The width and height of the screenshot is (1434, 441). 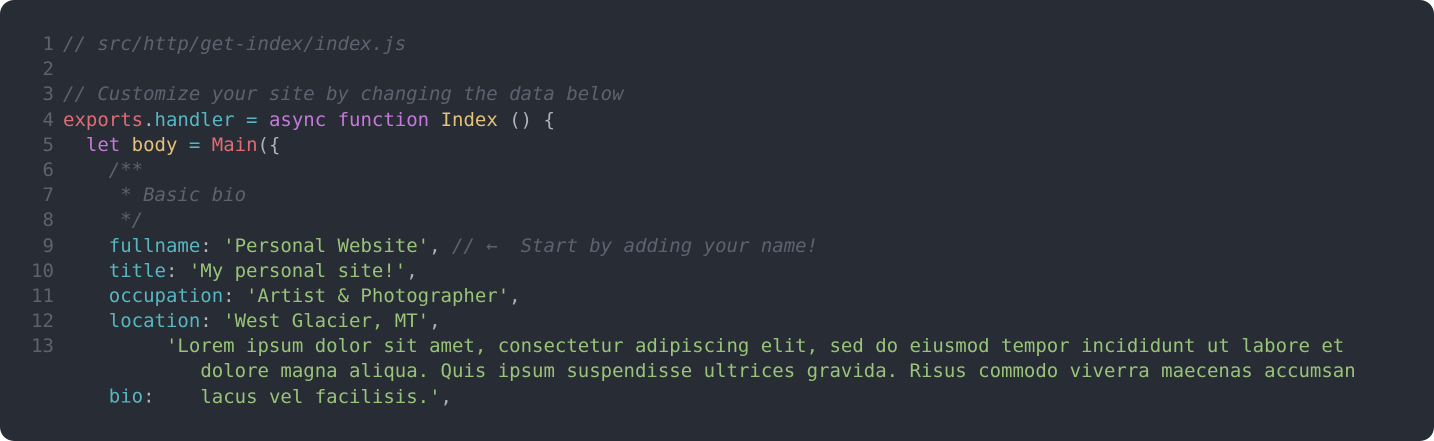 I want to click on line-number: 3, so click(x=48, y=94).